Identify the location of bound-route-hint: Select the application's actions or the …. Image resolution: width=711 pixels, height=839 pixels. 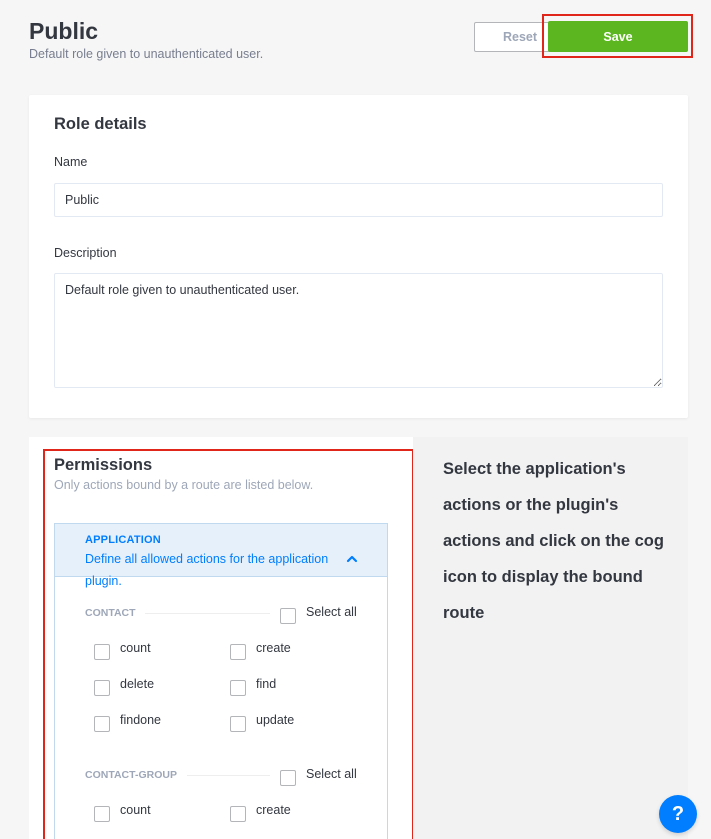
(553, 541).